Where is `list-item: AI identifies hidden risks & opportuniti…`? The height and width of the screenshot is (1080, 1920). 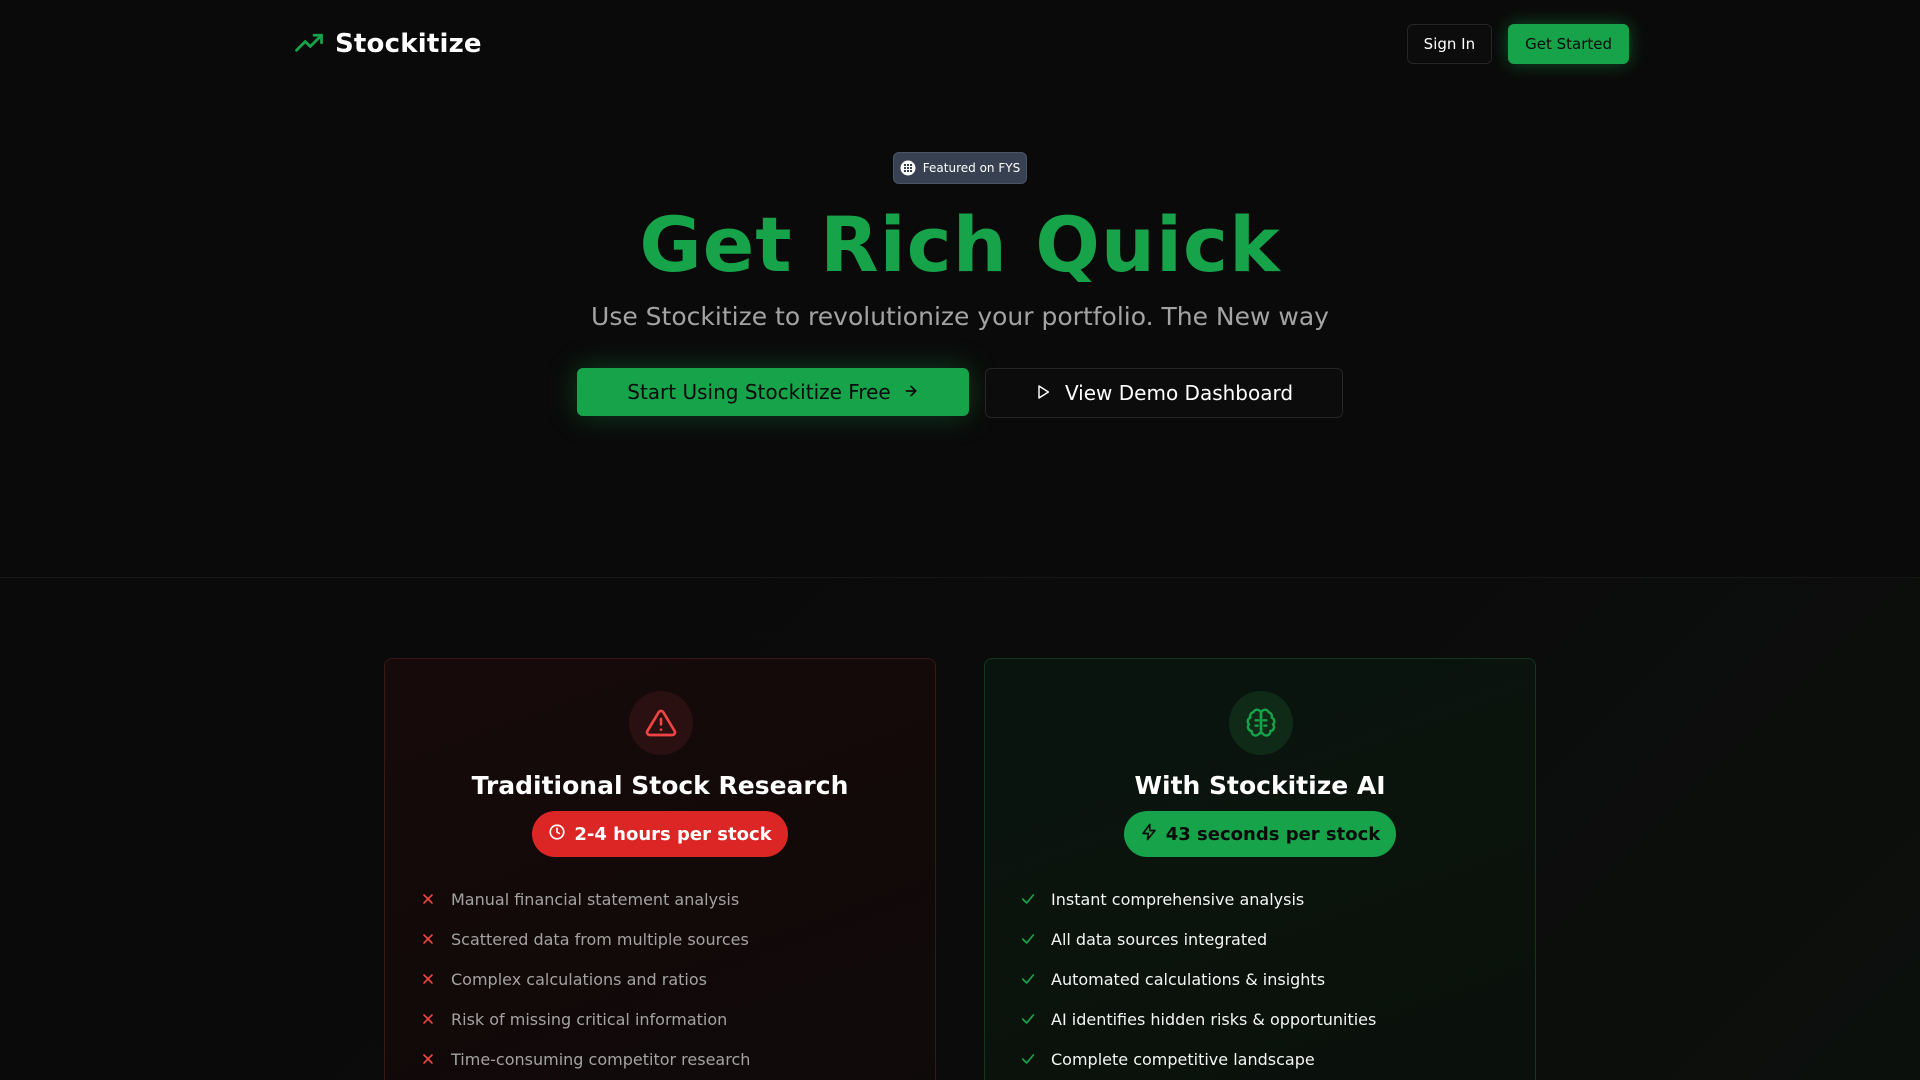
list-item: AI identifies hidden risks & opportuniti… is located at coordinates (1197, 1019).